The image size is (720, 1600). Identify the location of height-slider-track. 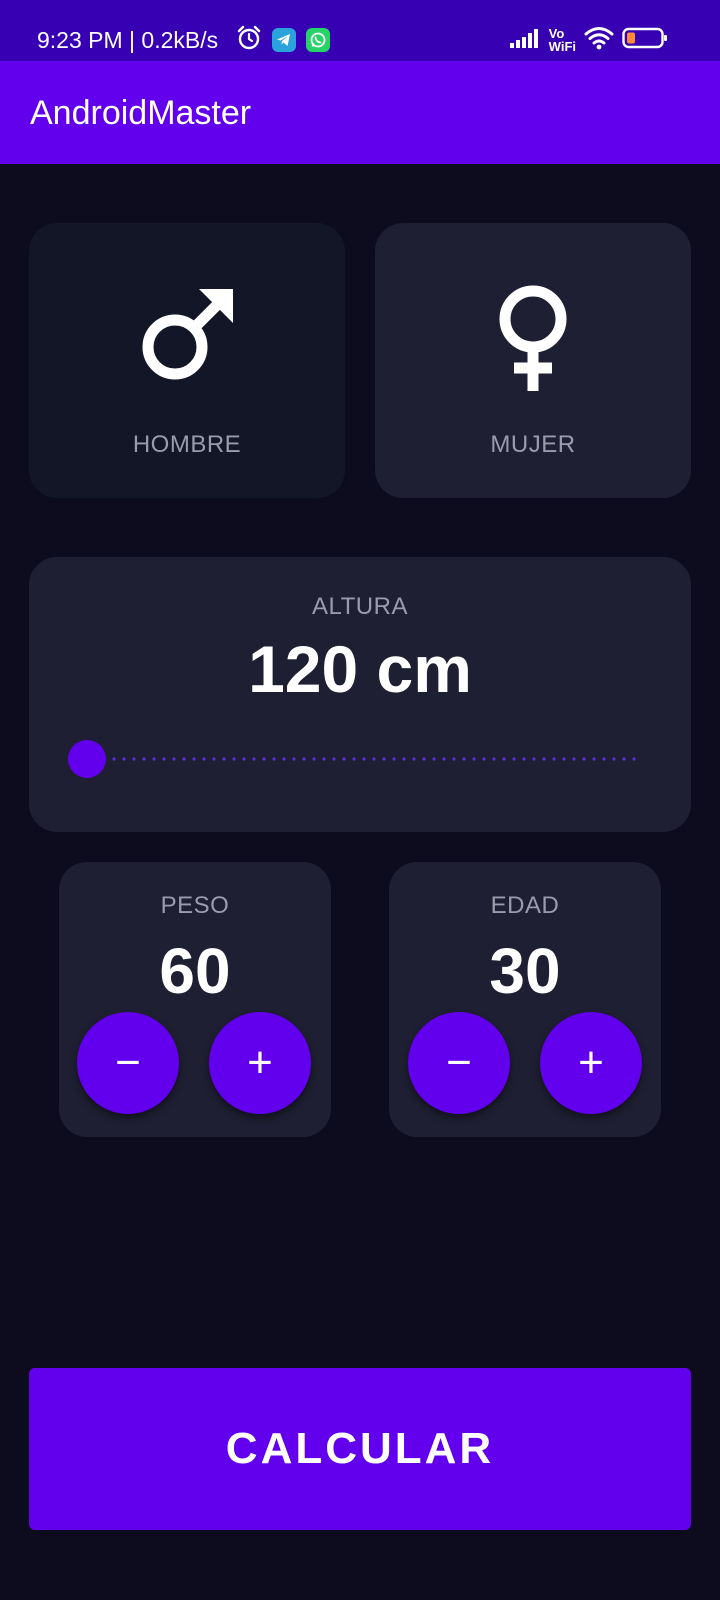
(363, 759).